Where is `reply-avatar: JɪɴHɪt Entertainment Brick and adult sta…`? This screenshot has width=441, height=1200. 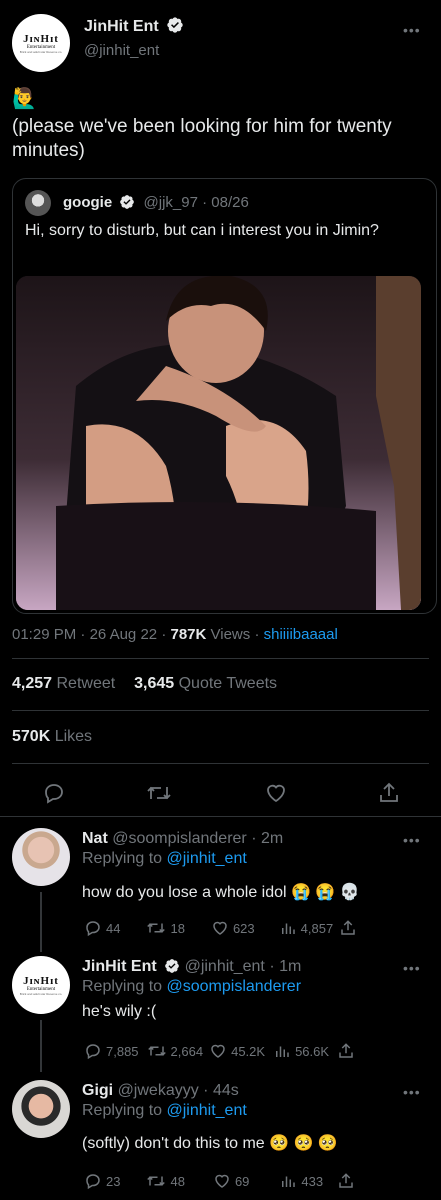 reply-avatar: JɪɴHɪt Entertainment Brick and adult sta… is located at coordinates (41, 985).